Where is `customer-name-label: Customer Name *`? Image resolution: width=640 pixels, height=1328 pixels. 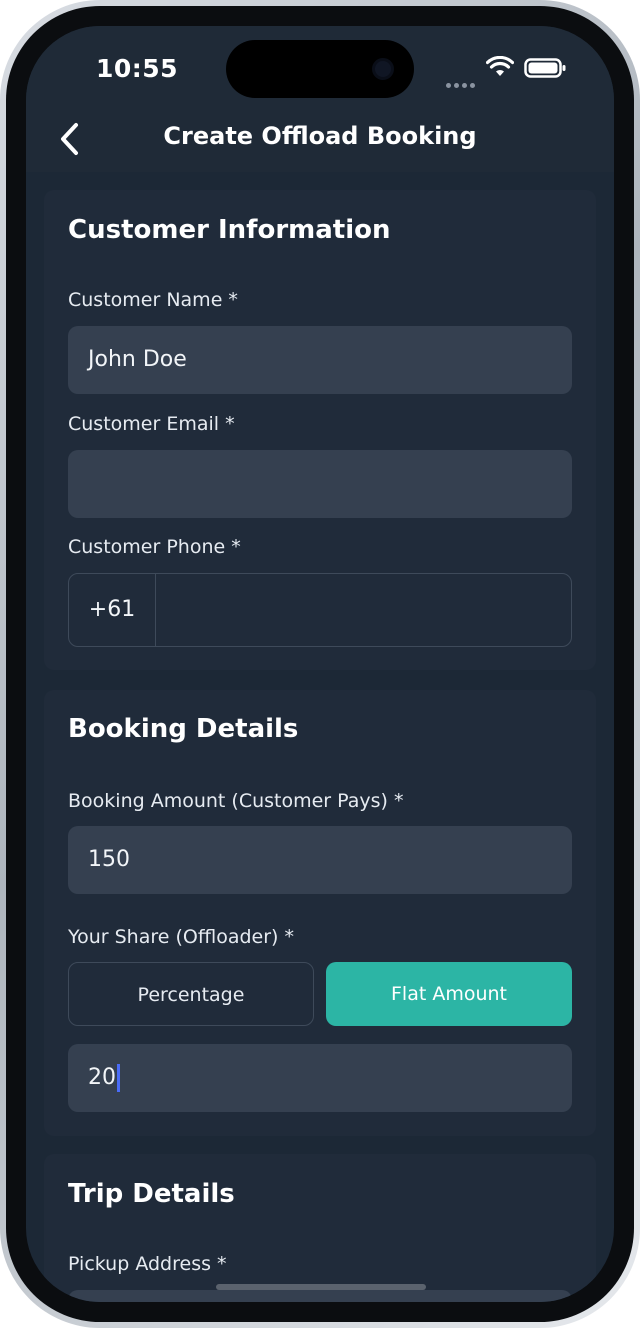
customer-name-label: Customer Name * is located at coordinates (153, 300).